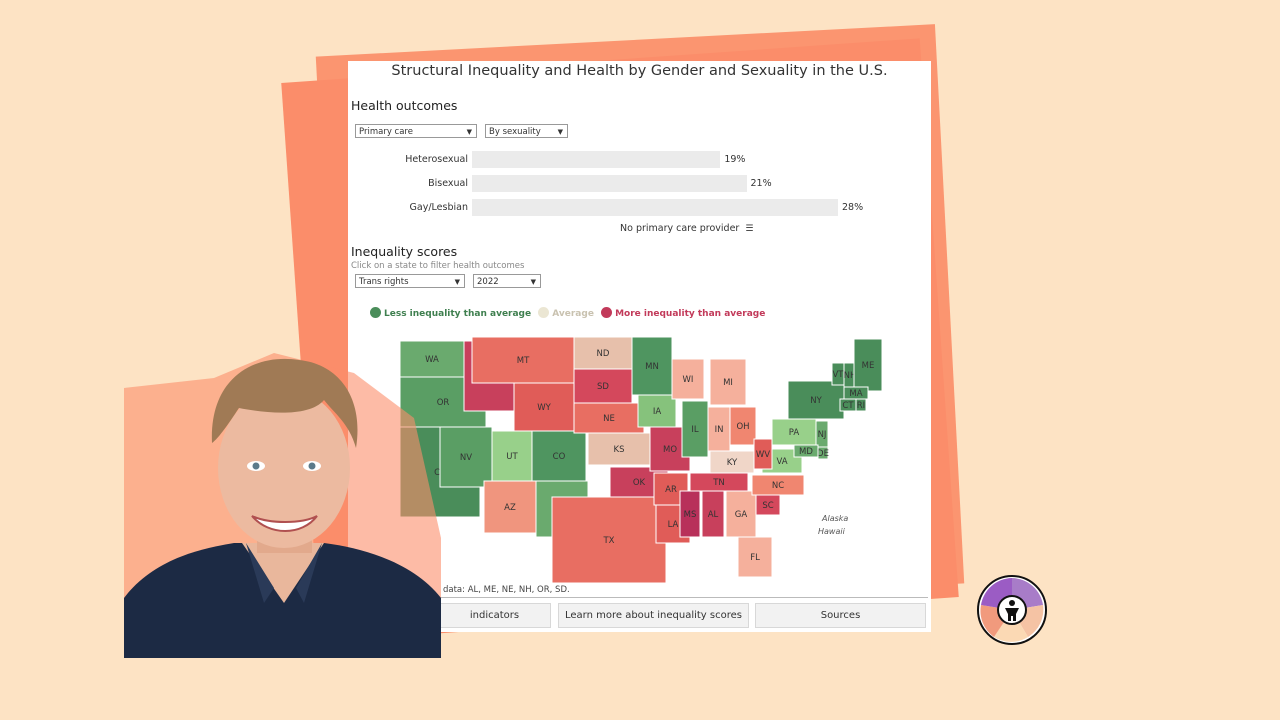 The image size is (1280, 720). I want to click on state-label: MN, so click(652, 367).